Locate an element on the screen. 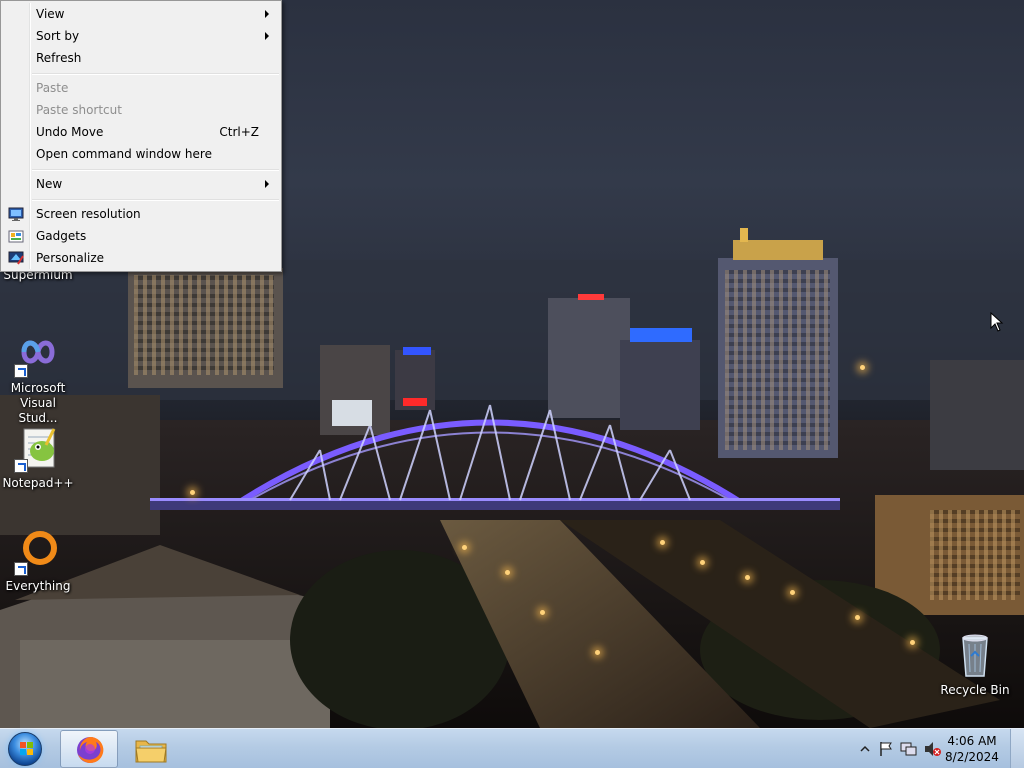  action-center-flag-icon is located at coordinates (886, 749).